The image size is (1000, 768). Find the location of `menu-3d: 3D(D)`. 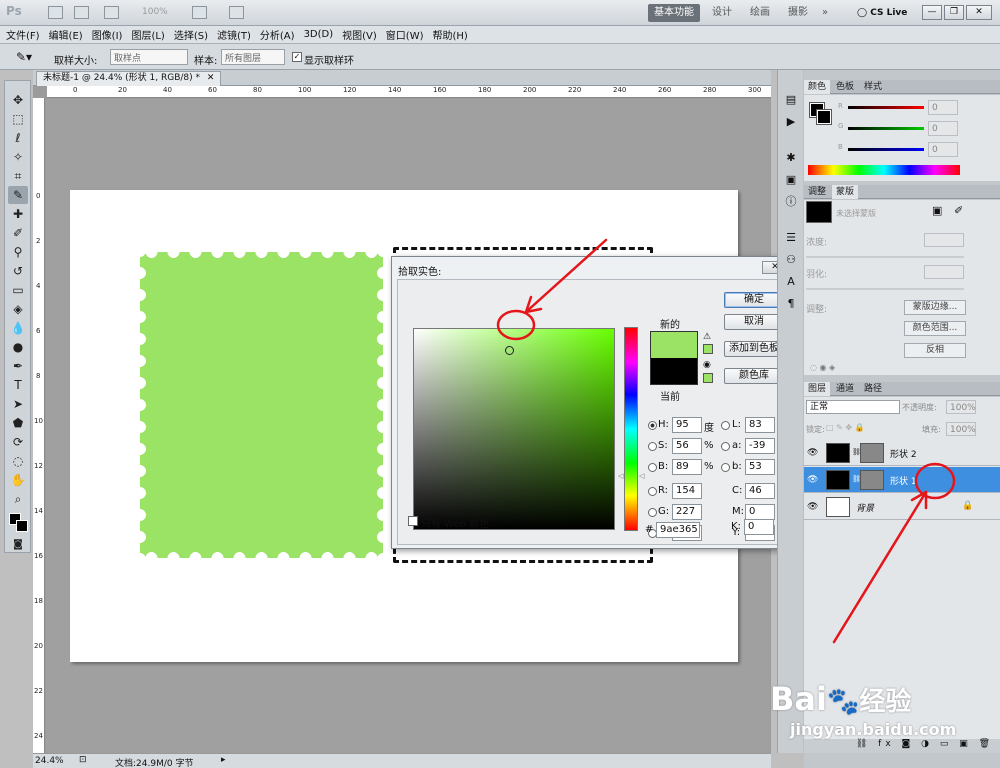

menu-3d: 3D(D) is located at coordinates (319, 34).